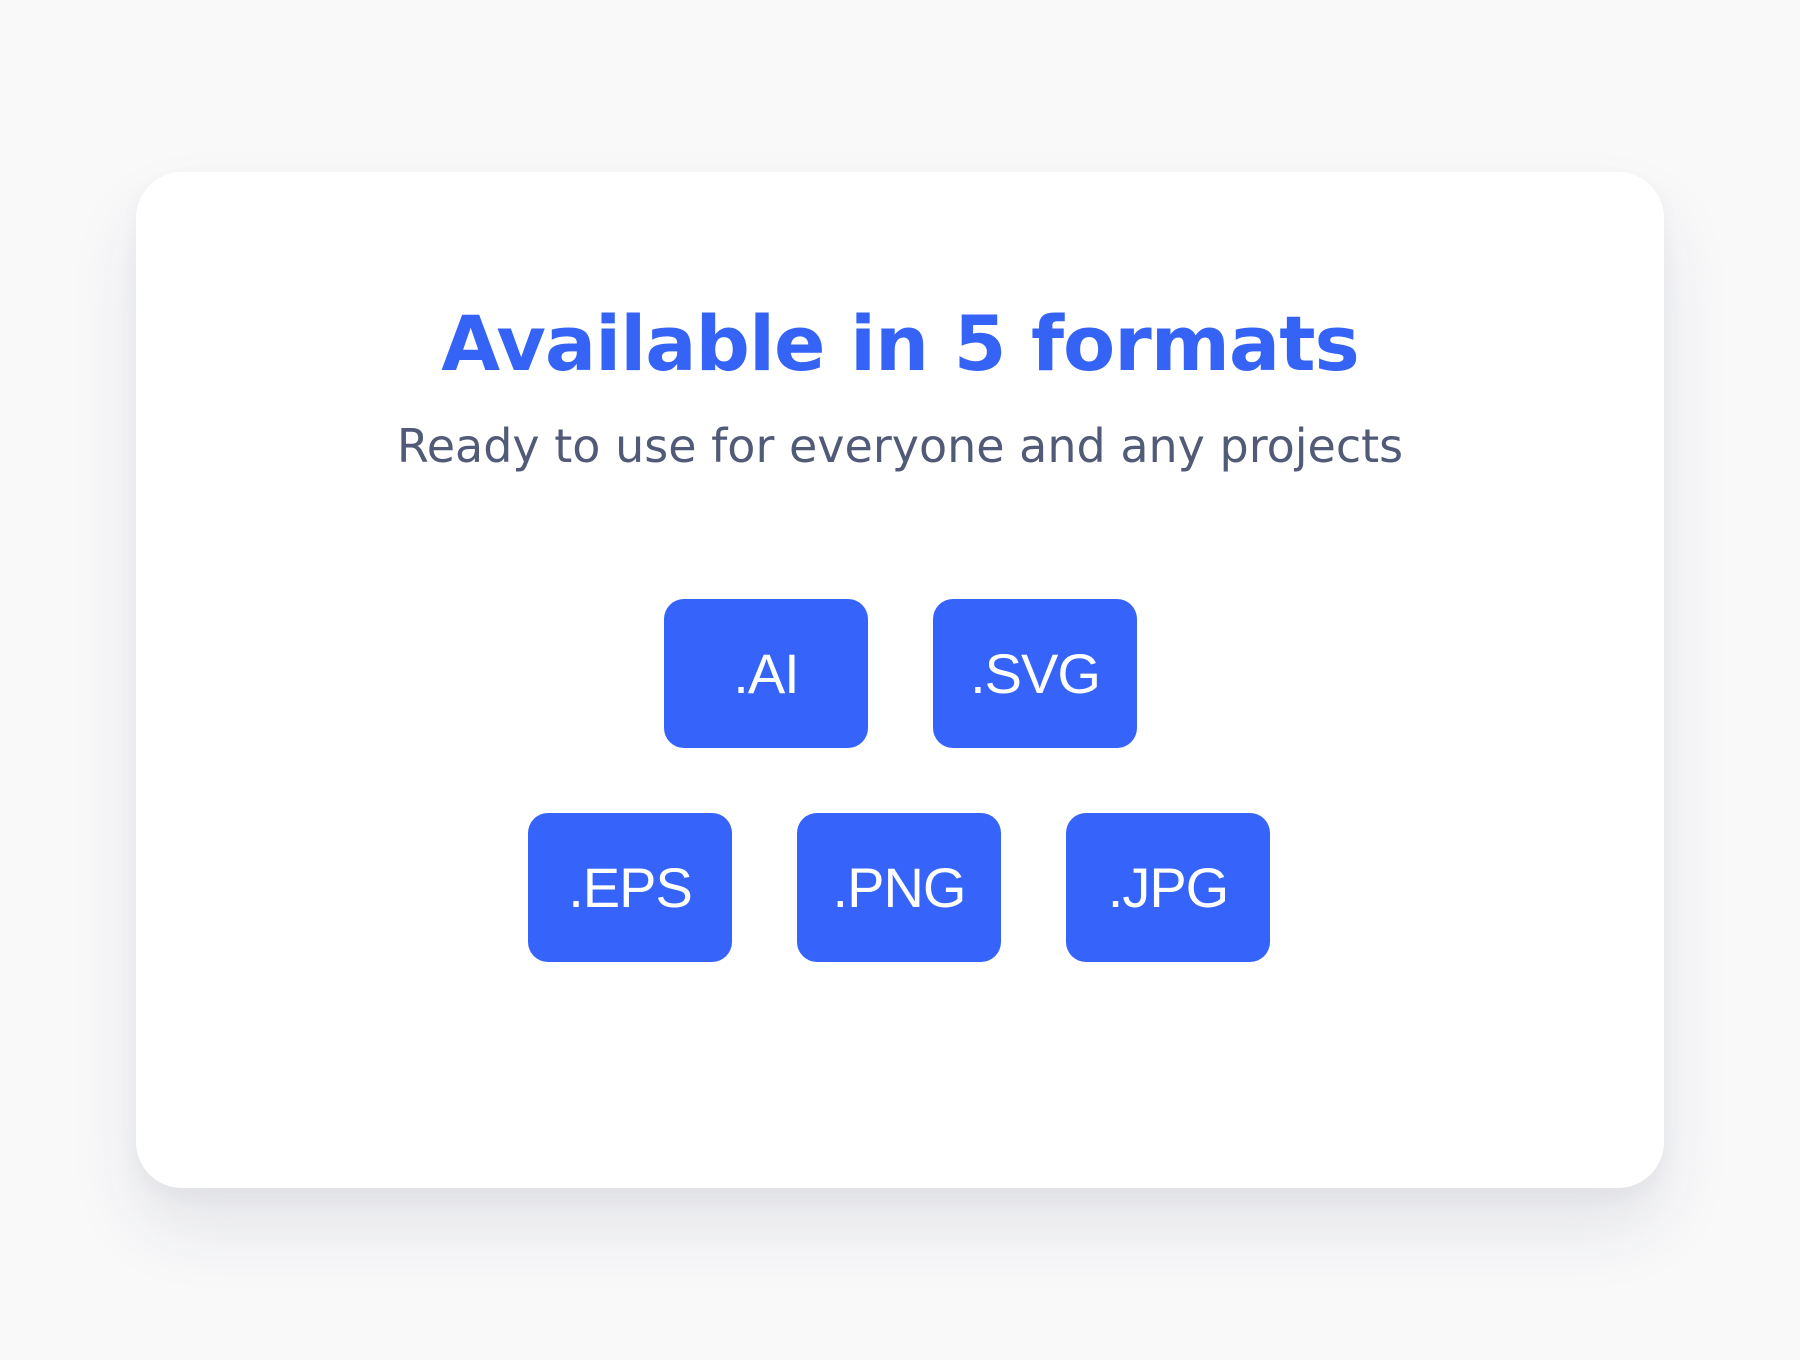 The image size is (1800, 1360). I want to click on format-label-jpg: .JPG, so click(1168, 887).